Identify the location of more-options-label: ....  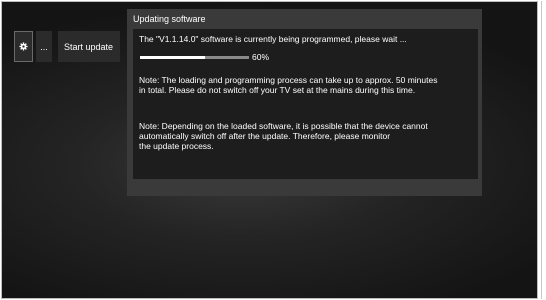
(44, 46).